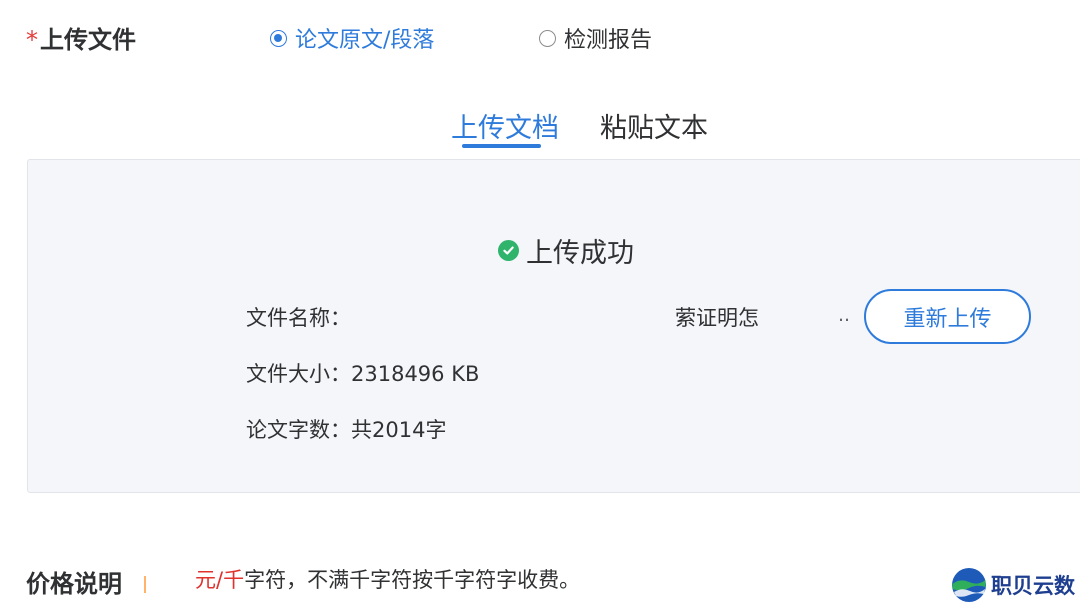 This screenshot has width=1080, height=611. I want to click on word-count-value: 共2014字, so click(399, 430).